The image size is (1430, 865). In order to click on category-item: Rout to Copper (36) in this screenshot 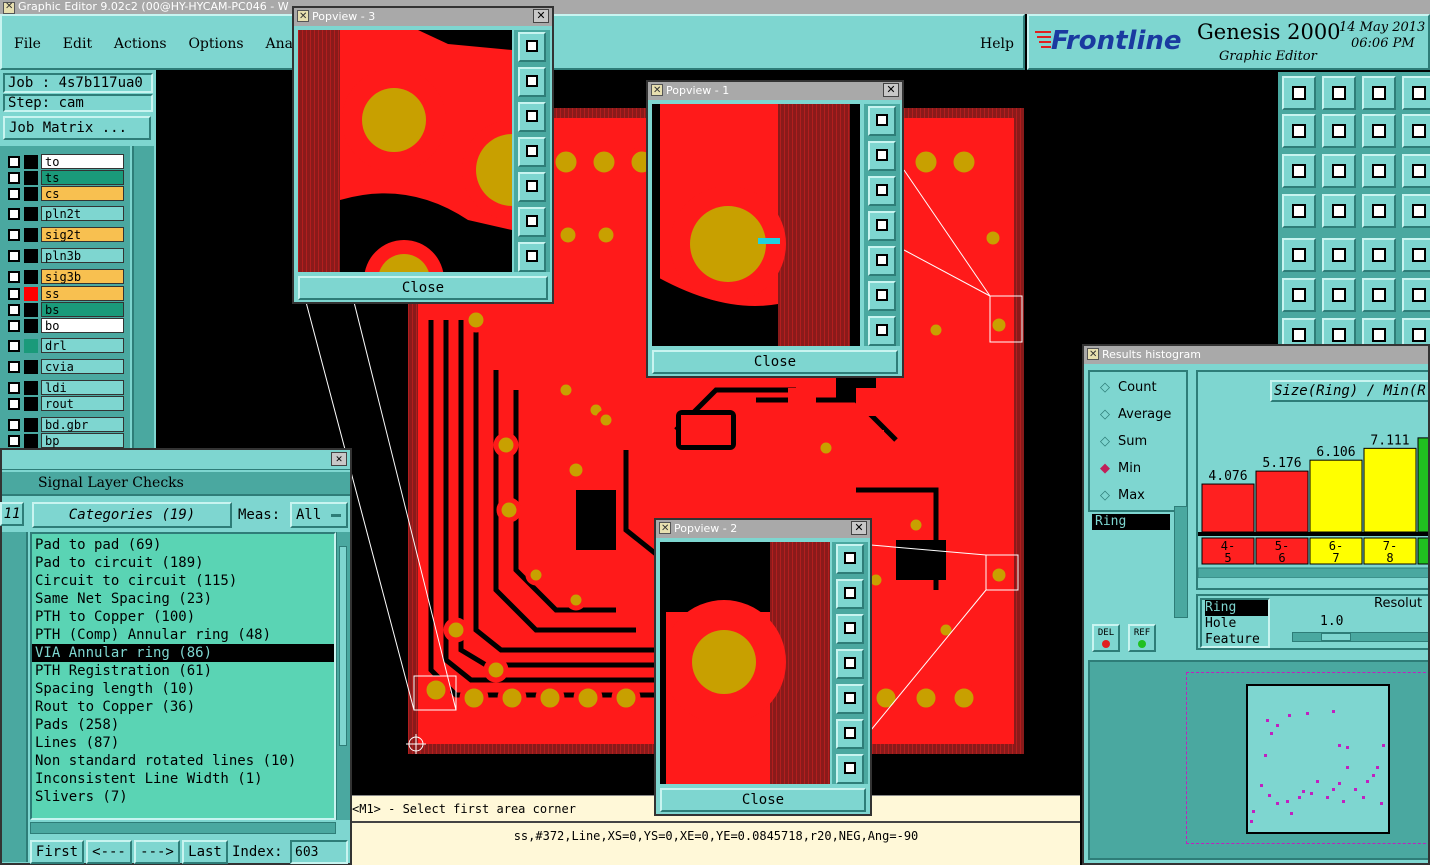, I will do `click(183, 707)`.